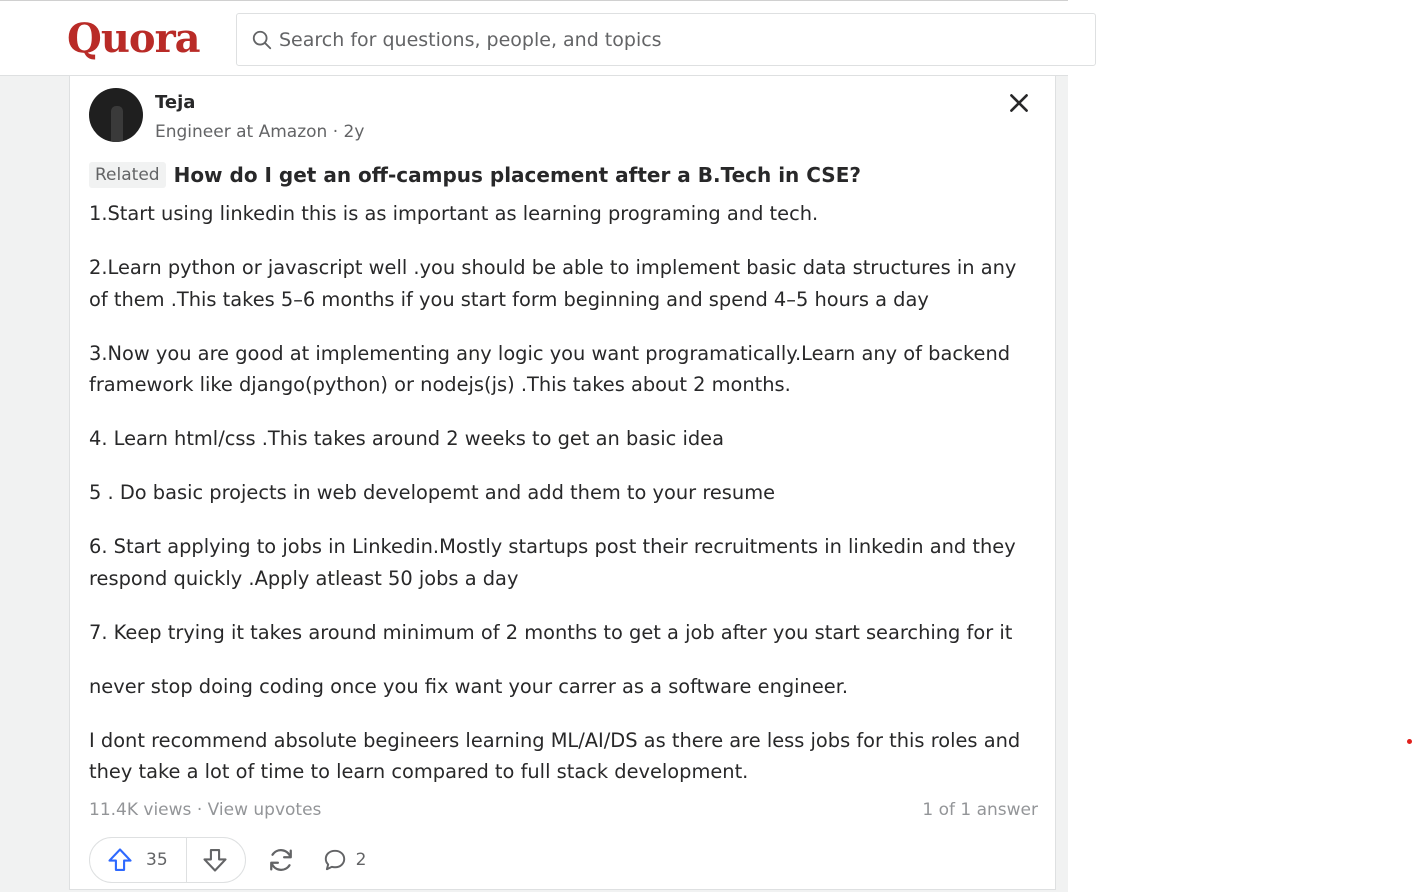 This screenshot has width=1415, height=892. I want to click on answer-stats: 11.4K views · View upvotes 1 of 1 answer, so click(563, 810).